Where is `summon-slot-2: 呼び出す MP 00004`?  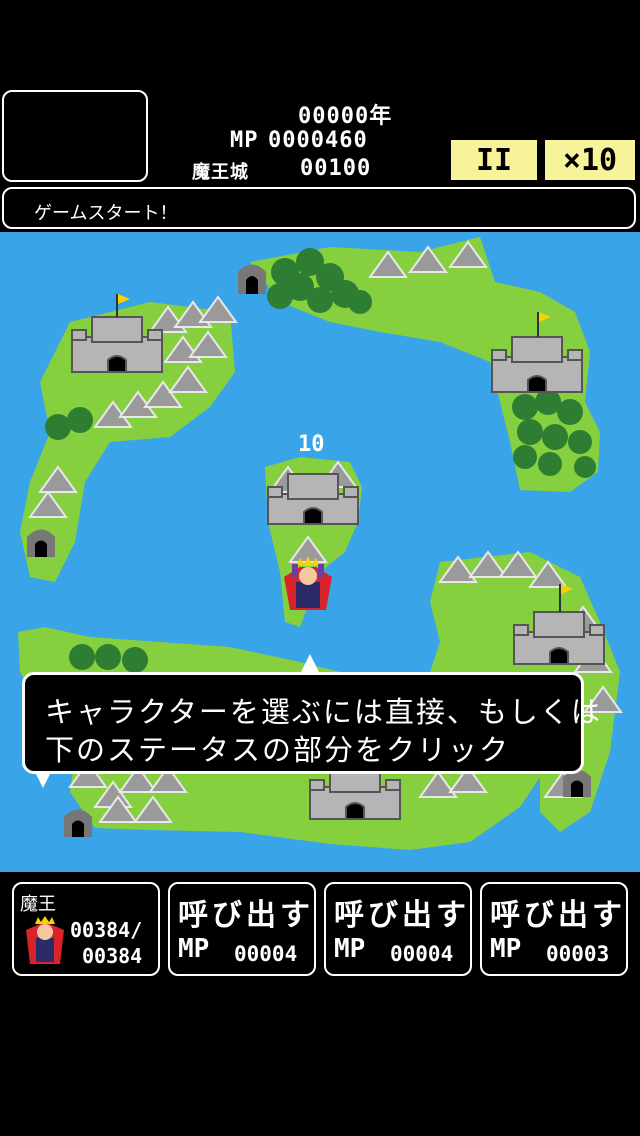 summon-slot-2: 呼び出す MP 00004 is located at coordinates (398, 929).